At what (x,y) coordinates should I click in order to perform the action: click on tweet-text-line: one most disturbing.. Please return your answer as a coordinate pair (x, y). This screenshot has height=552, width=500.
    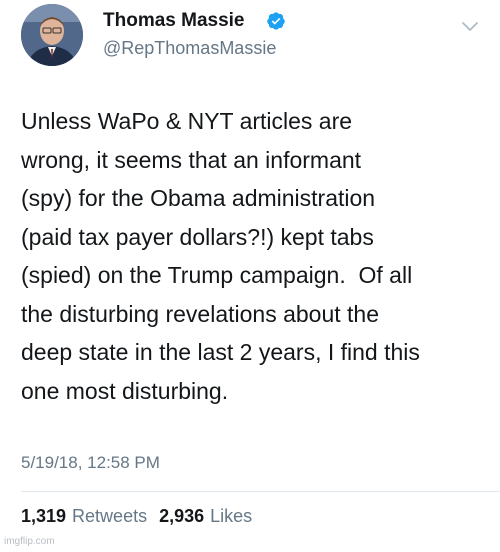
    Looking at the image, I should click on (125, 390).